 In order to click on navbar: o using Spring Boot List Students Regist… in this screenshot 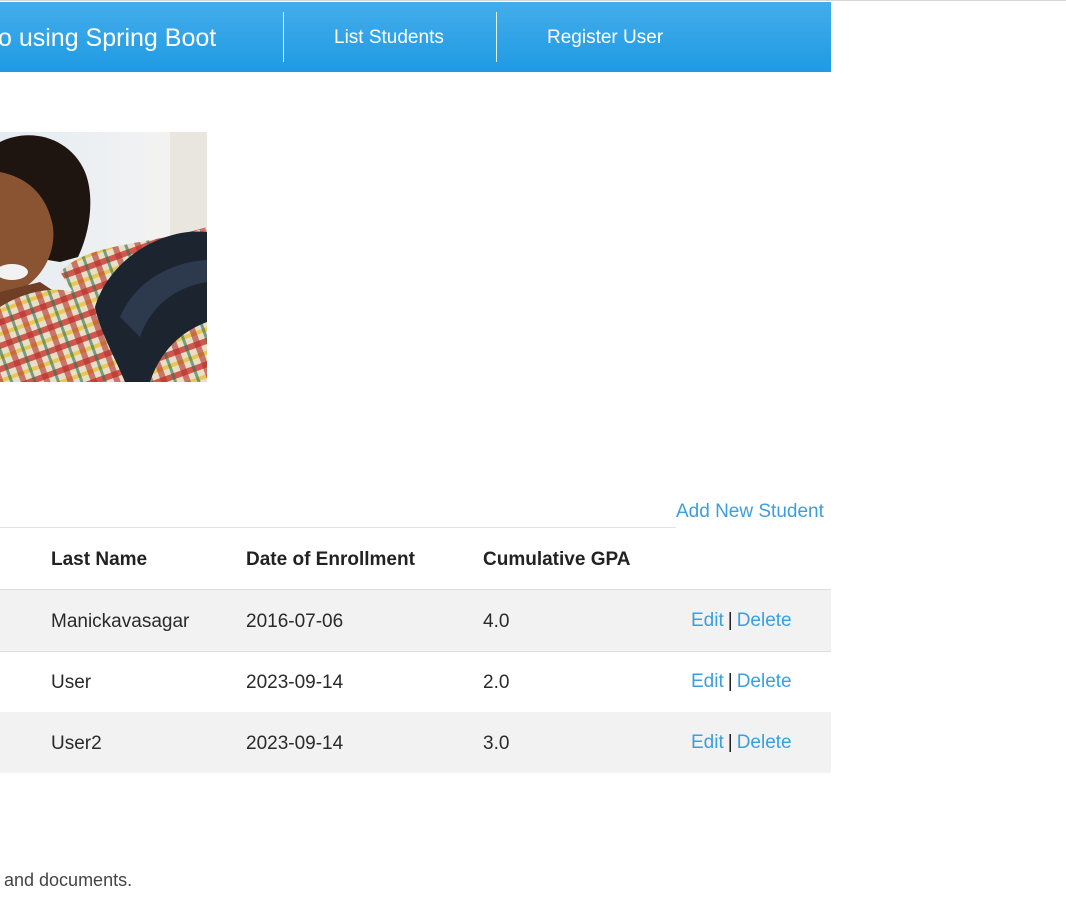, I will do `click(415, 37)`.